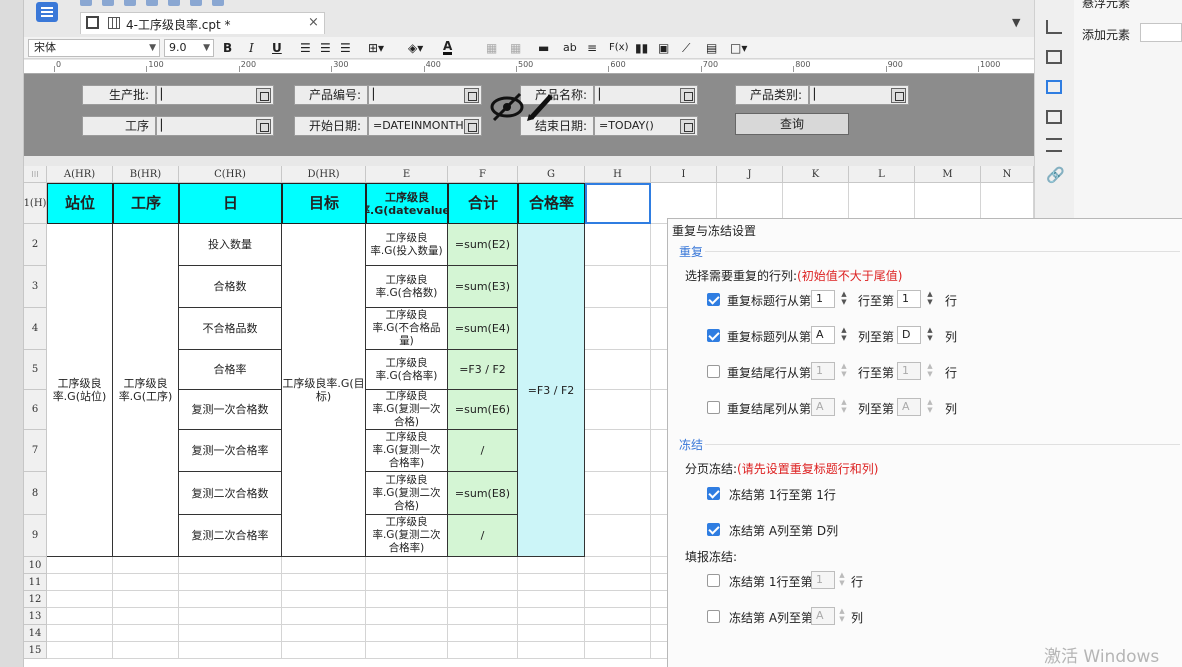 The width and height of the screenshot is (1182, 667). I want to click on r1-to-spinner: 1, so click(909, 299).